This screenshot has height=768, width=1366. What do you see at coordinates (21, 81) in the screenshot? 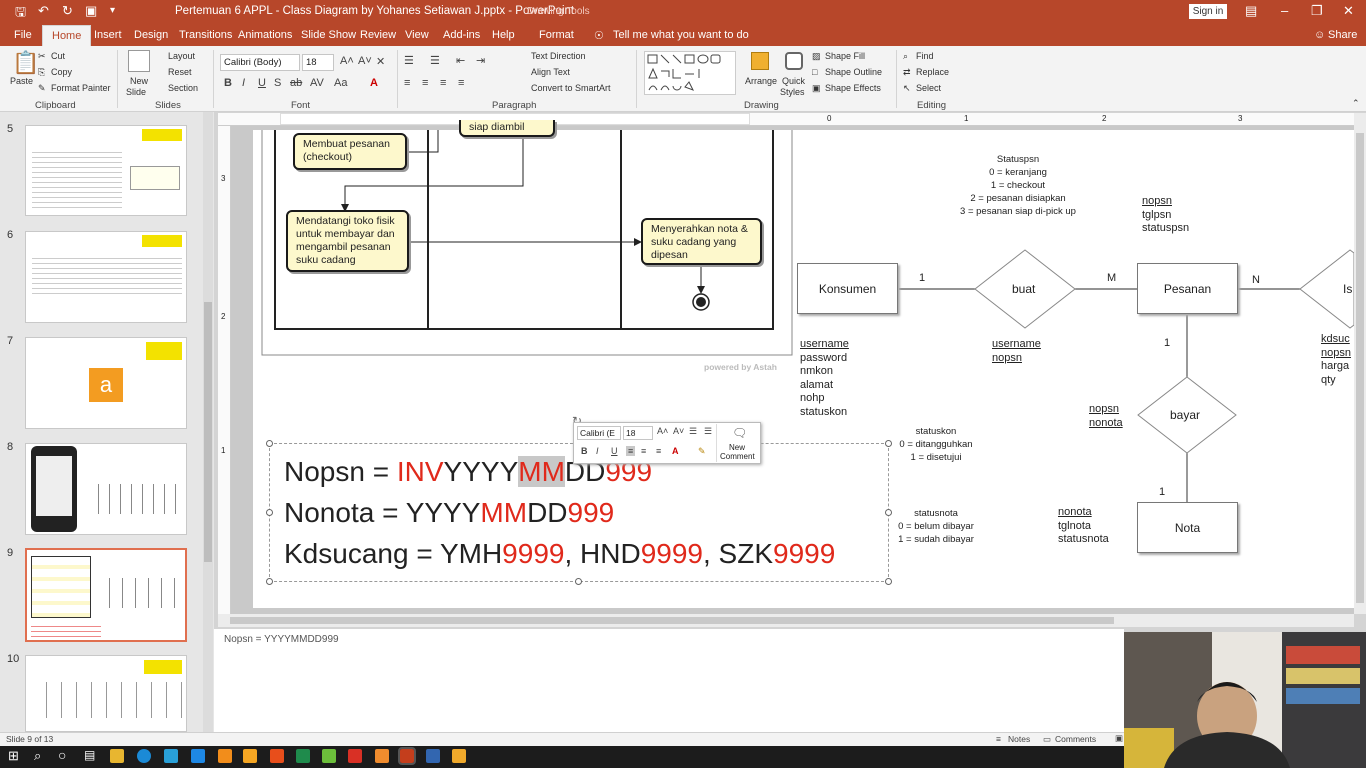
I see `paste-button: Paste` at bounding box center [21, 81].